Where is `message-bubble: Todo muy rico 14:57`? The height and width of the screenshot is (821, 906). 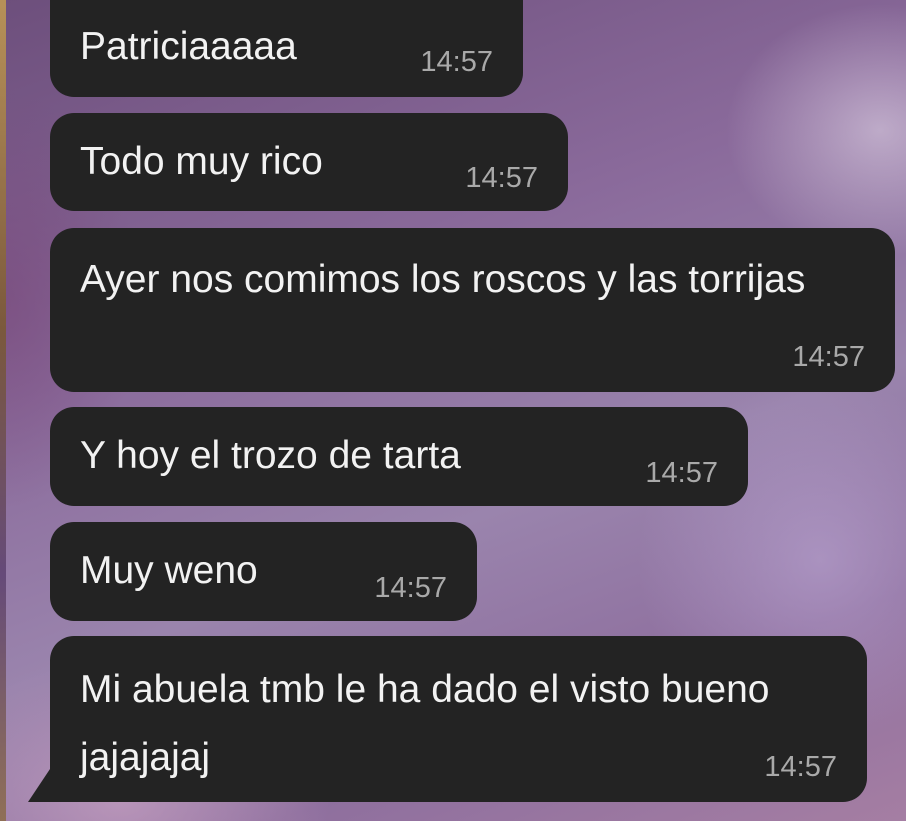 message-bubble: Todo muy rico 14:57 is located at coordinates (309, 162).